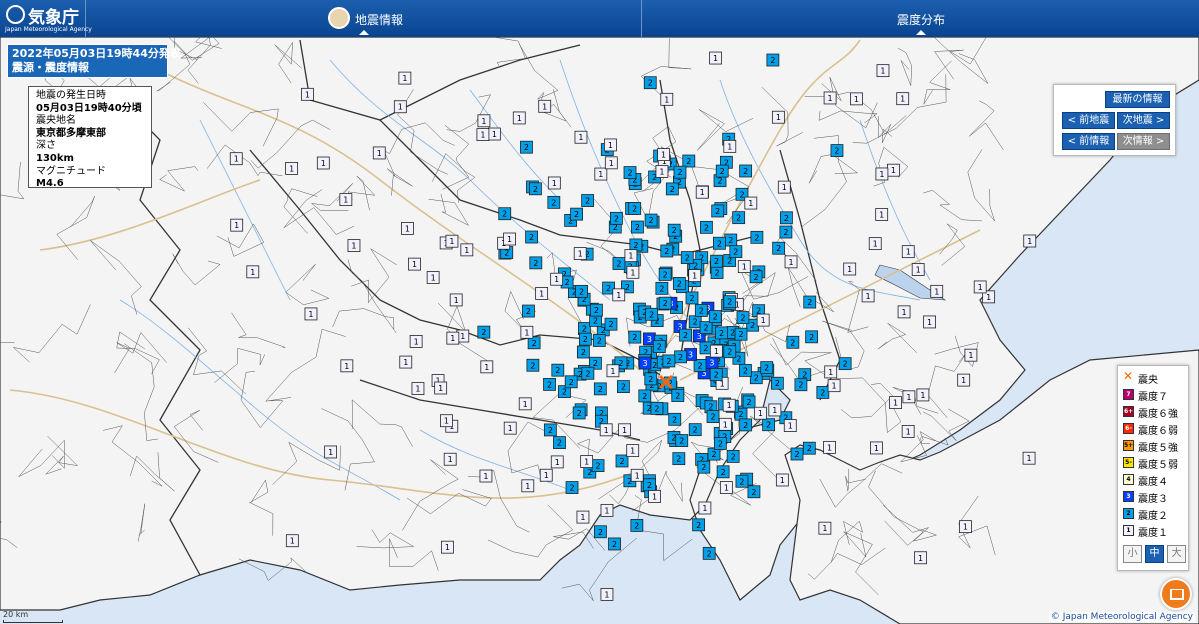 The height and width of the screenshot is (624, 1199). What do you see at coordinates (1132, 554) in the screenshot?
I see `size-small-button: 小` at bounding box center [1132, 554].